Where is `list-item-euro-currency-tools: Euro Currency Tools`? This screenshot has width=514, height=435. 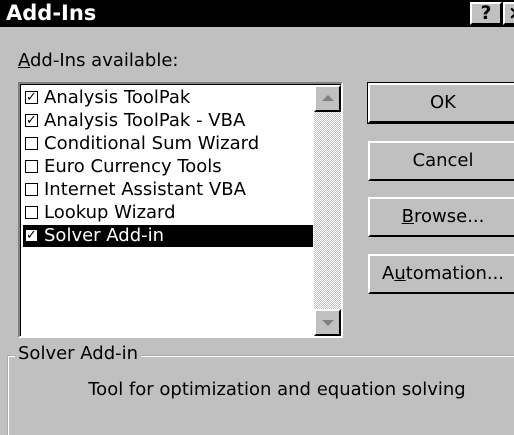 list-item-euro-currency-tools: Euro Currency Tools is located at coordinates (168, 167).